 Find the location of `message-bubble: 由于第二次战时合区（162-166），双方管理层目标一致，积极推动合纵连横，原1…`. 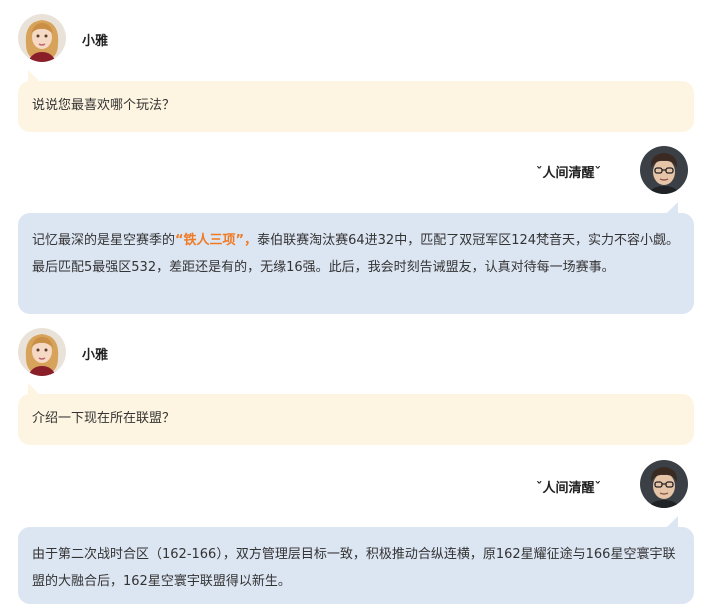

message-bubble: 由于第二次战时合区（162-166），双方管理层目标一致，积极推动合纵连横，原1… is located at coordinates (356, 565).